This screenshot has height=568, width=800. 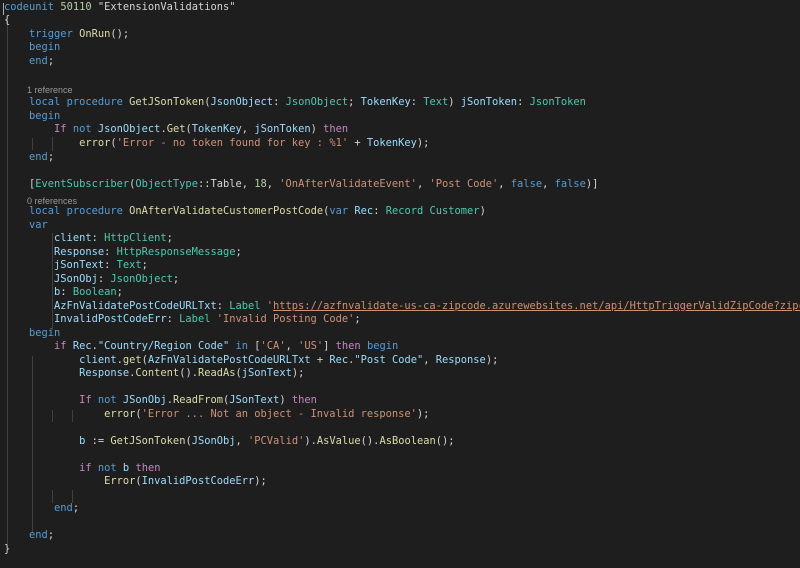 What do you see at coordinates (276, 441) in the screenshot?
I see `code-token: 'PCValid'` at bounding box center [276, 441].